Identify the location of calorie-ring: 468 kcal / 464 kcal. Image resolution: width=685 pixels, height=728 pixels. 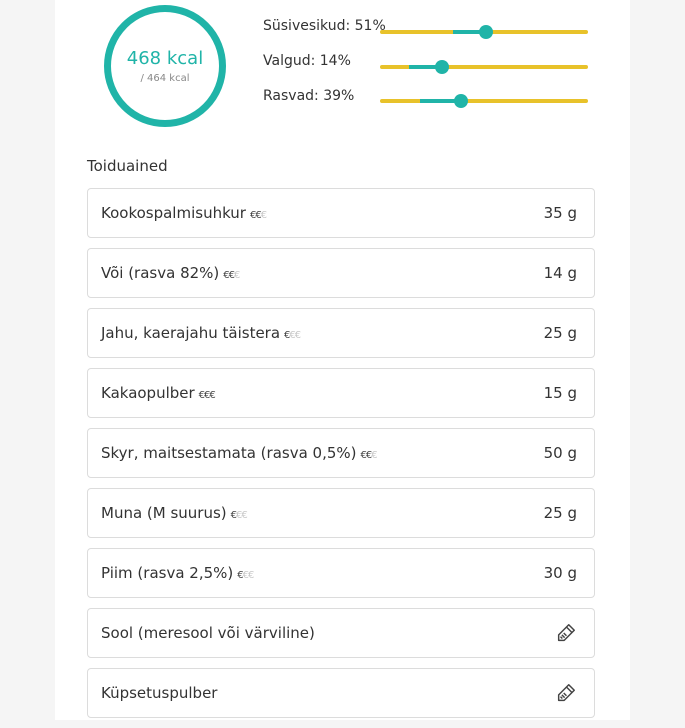
(165, 66).